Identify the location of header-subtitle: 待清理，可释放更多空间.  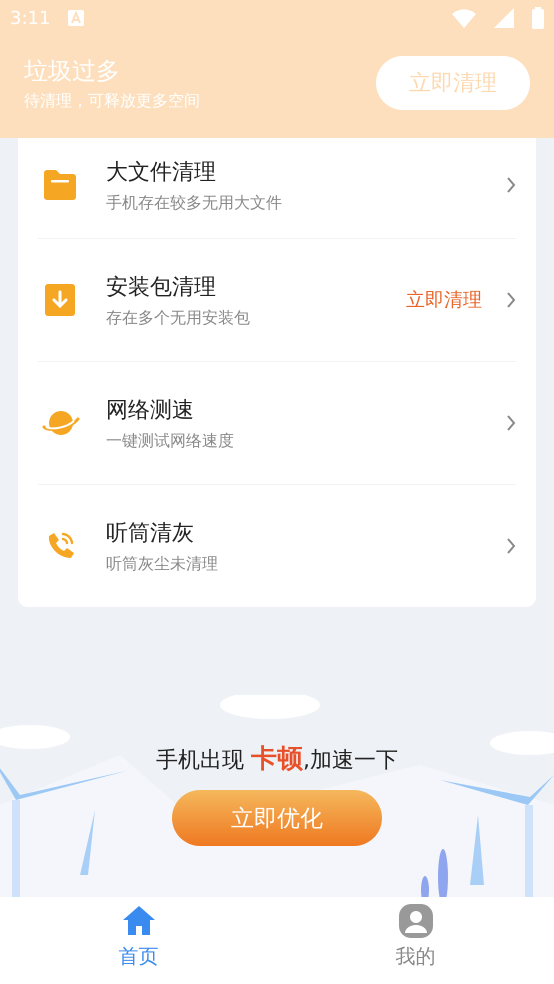
(112, 101).